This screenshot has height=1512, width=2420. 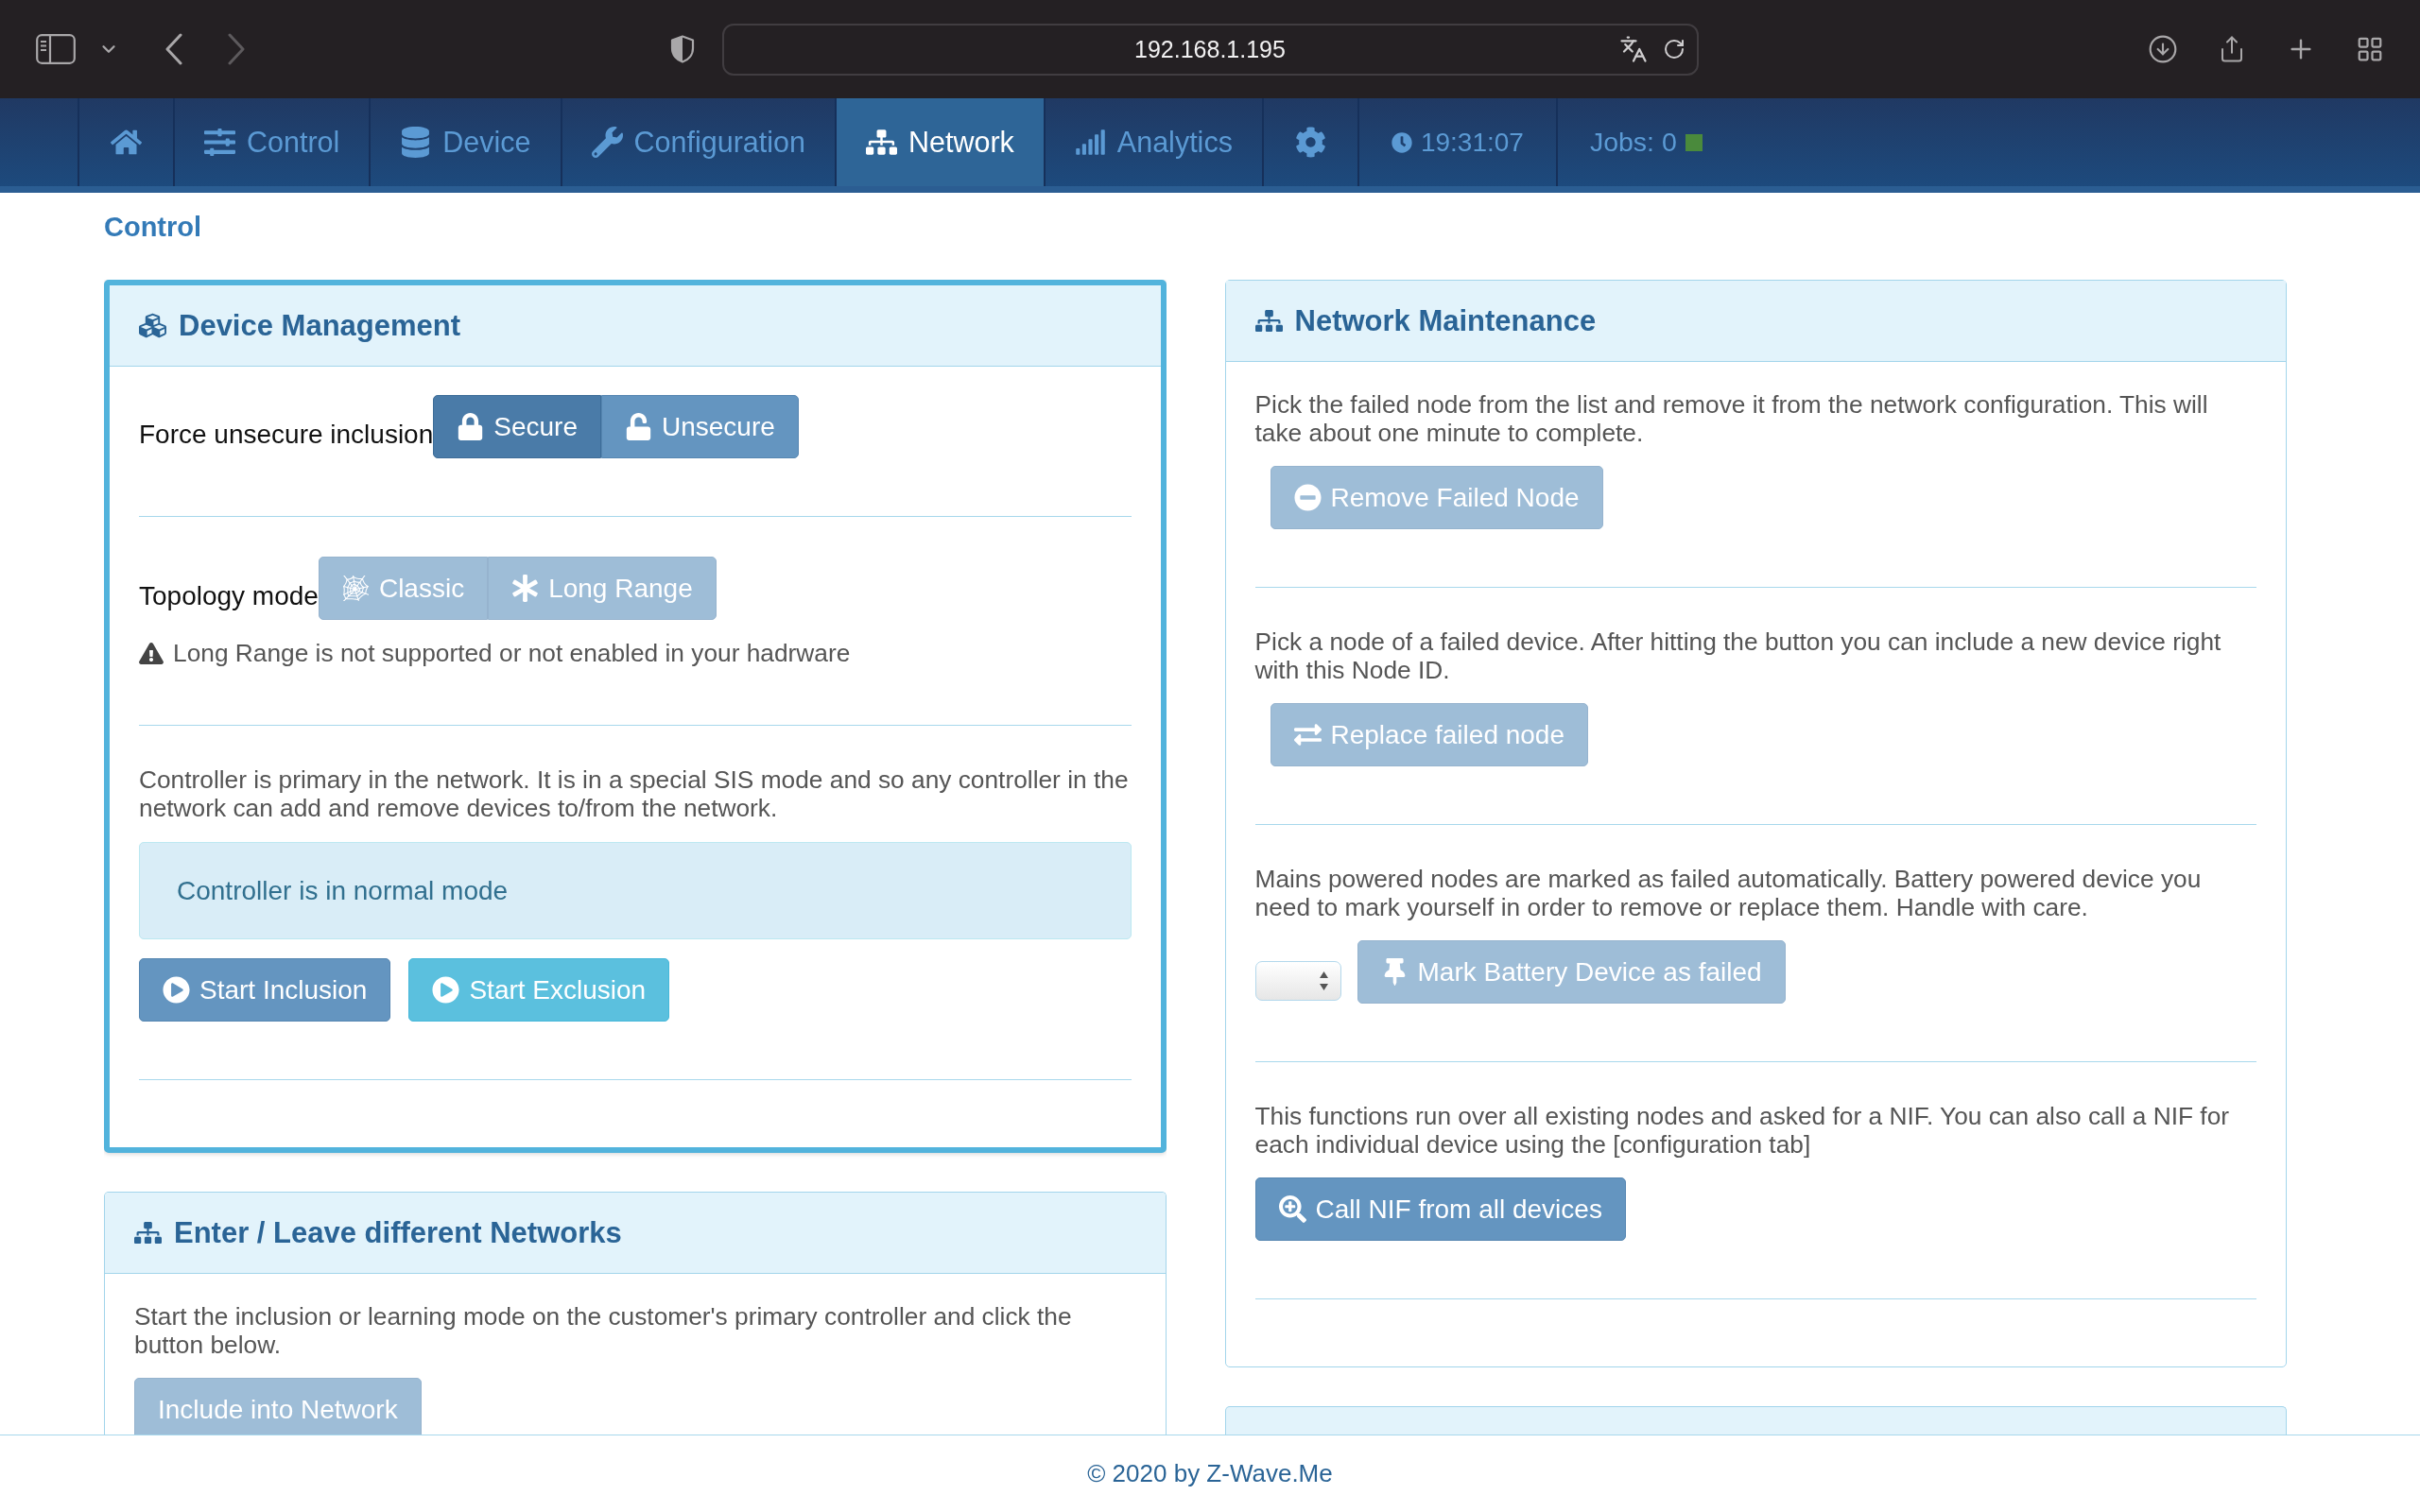 What do you see at coordinates (173, 49) in the screenshot?
I see `back-icon` at bounding box center [173, 49].